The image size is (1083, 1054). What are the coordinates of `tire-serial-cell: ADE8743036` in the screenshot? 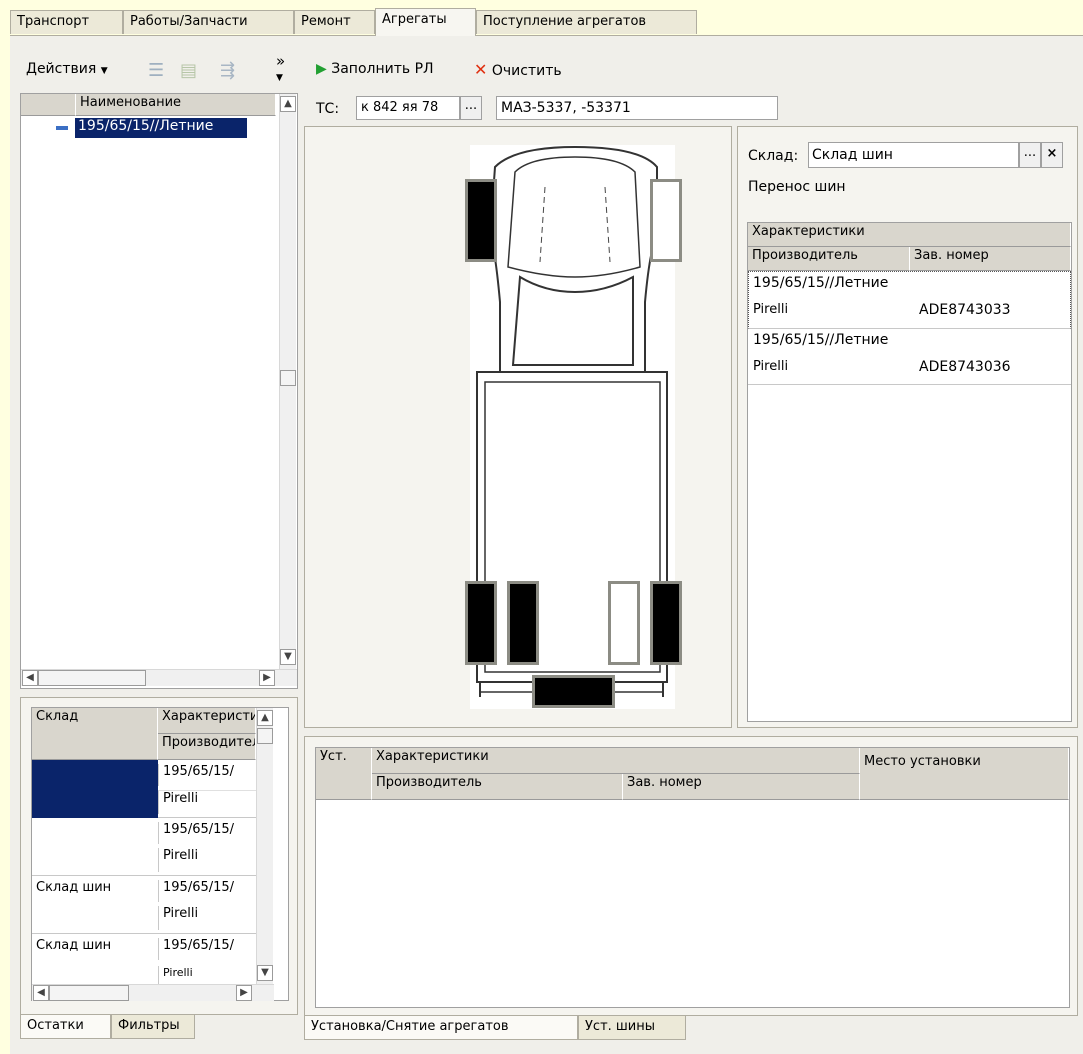 It's located at (965, 367).